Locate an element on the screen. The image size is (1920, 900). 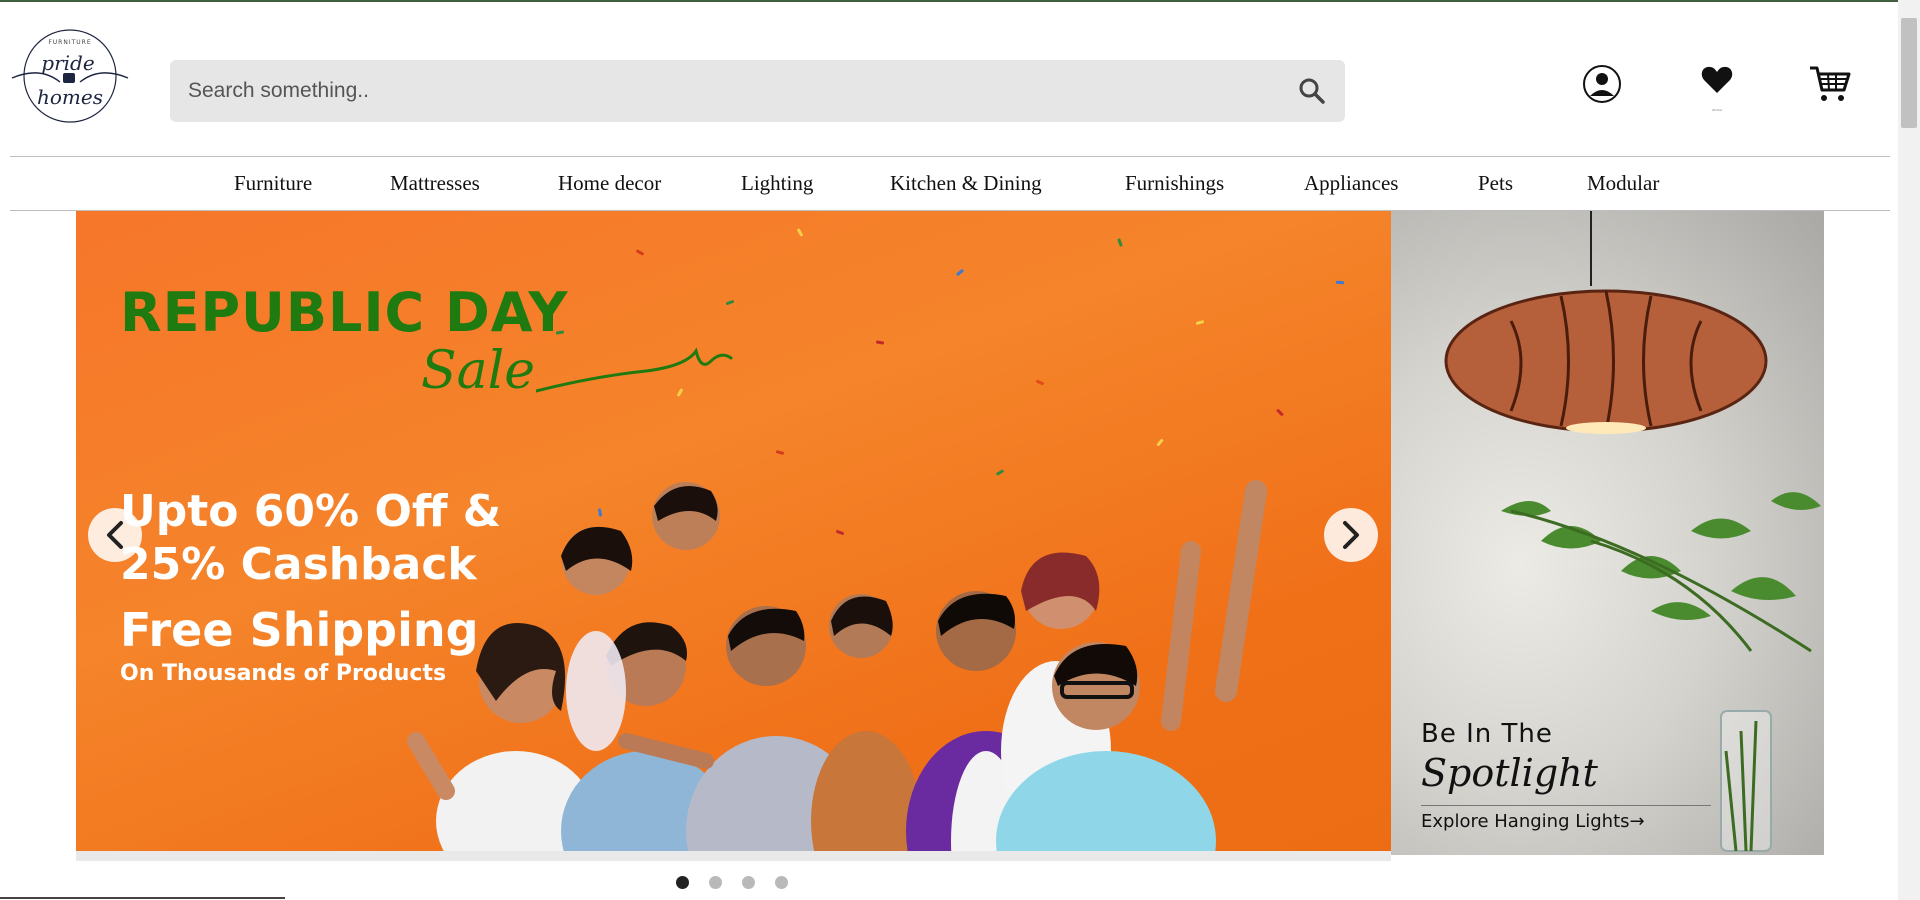
brand-logo: FURNITURE pride homes is located at coordinates (70, 76).